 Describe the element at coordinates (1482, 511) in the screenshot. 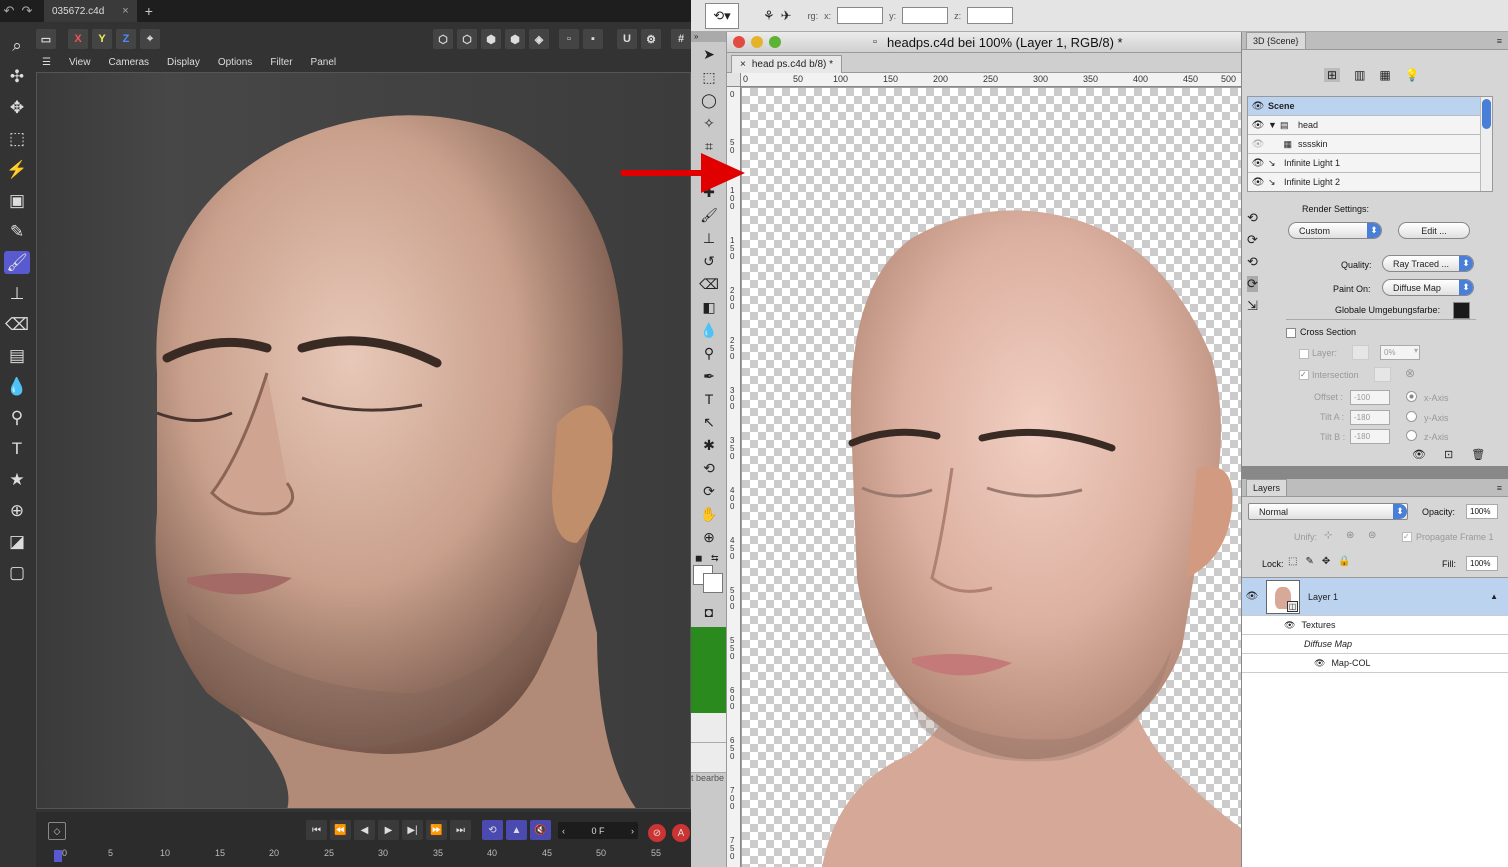

I see `opacity-field: 100%` at that location.